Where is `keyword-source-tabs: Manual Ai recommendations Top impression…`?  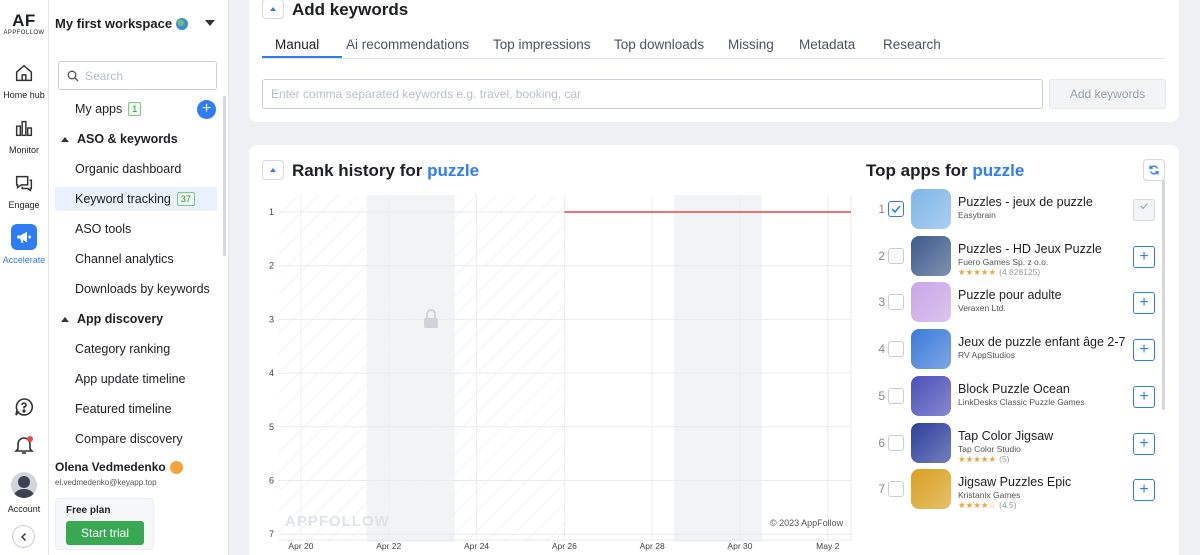 keyword-source-tabs: Manual Ai recommendations Top impression… is located at coordinates (713, 44).